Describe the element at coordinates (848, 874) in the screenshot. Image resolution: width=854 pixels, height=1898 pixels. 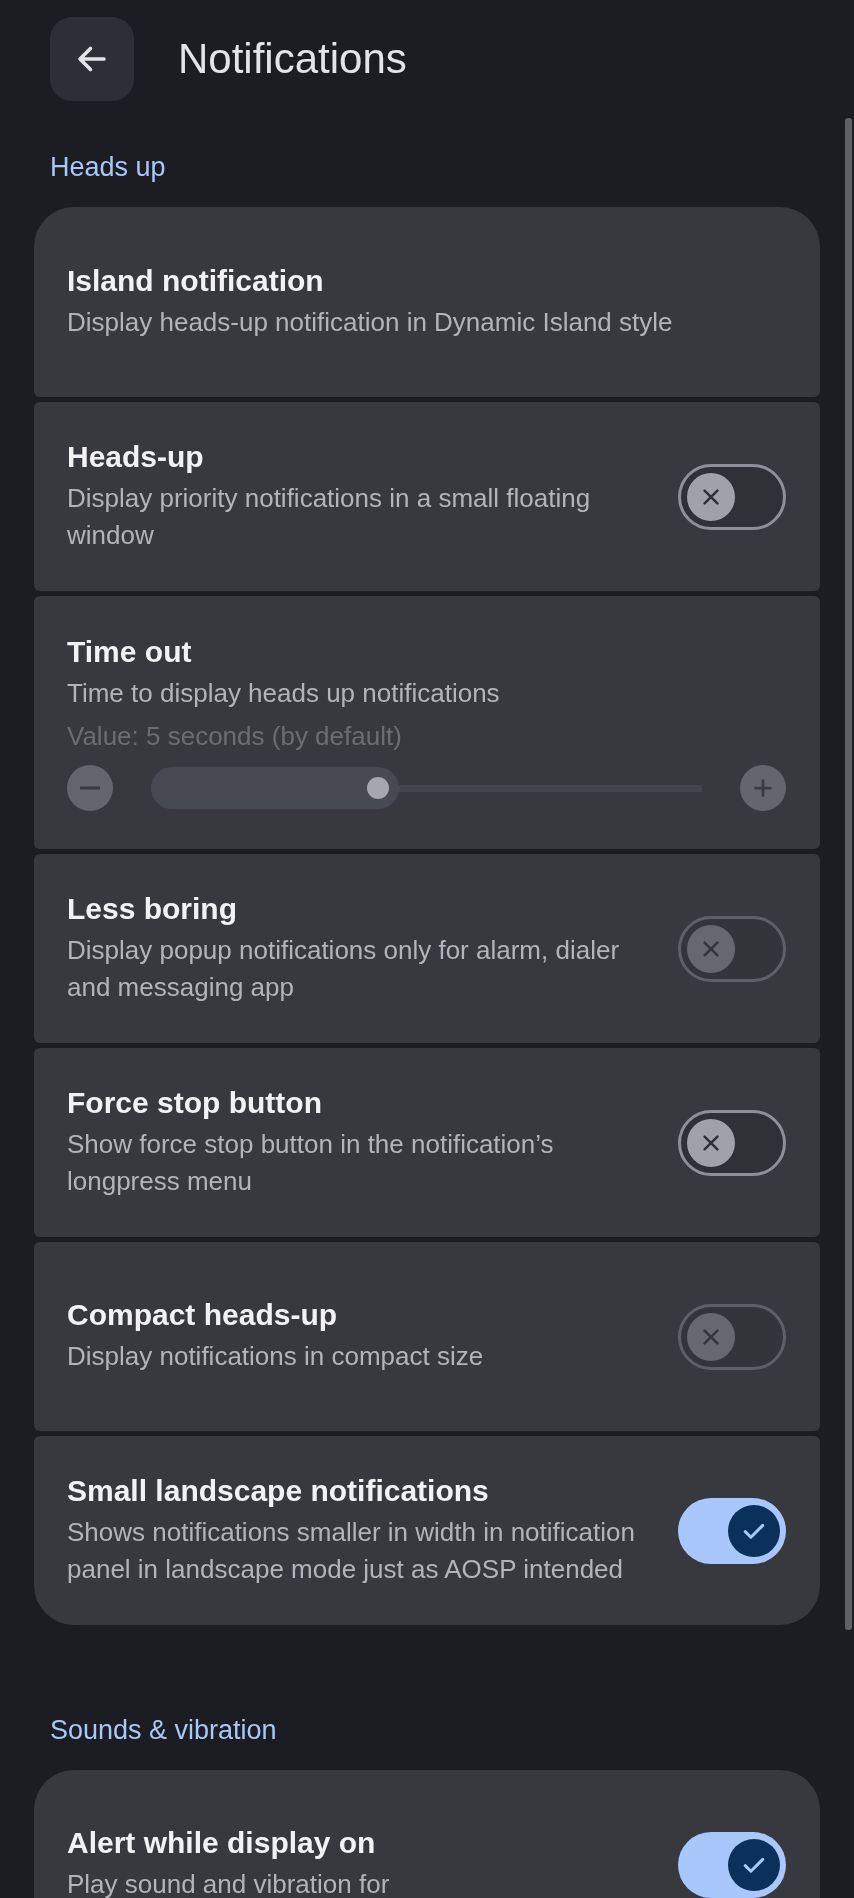
I see `scrollbar` at that location.